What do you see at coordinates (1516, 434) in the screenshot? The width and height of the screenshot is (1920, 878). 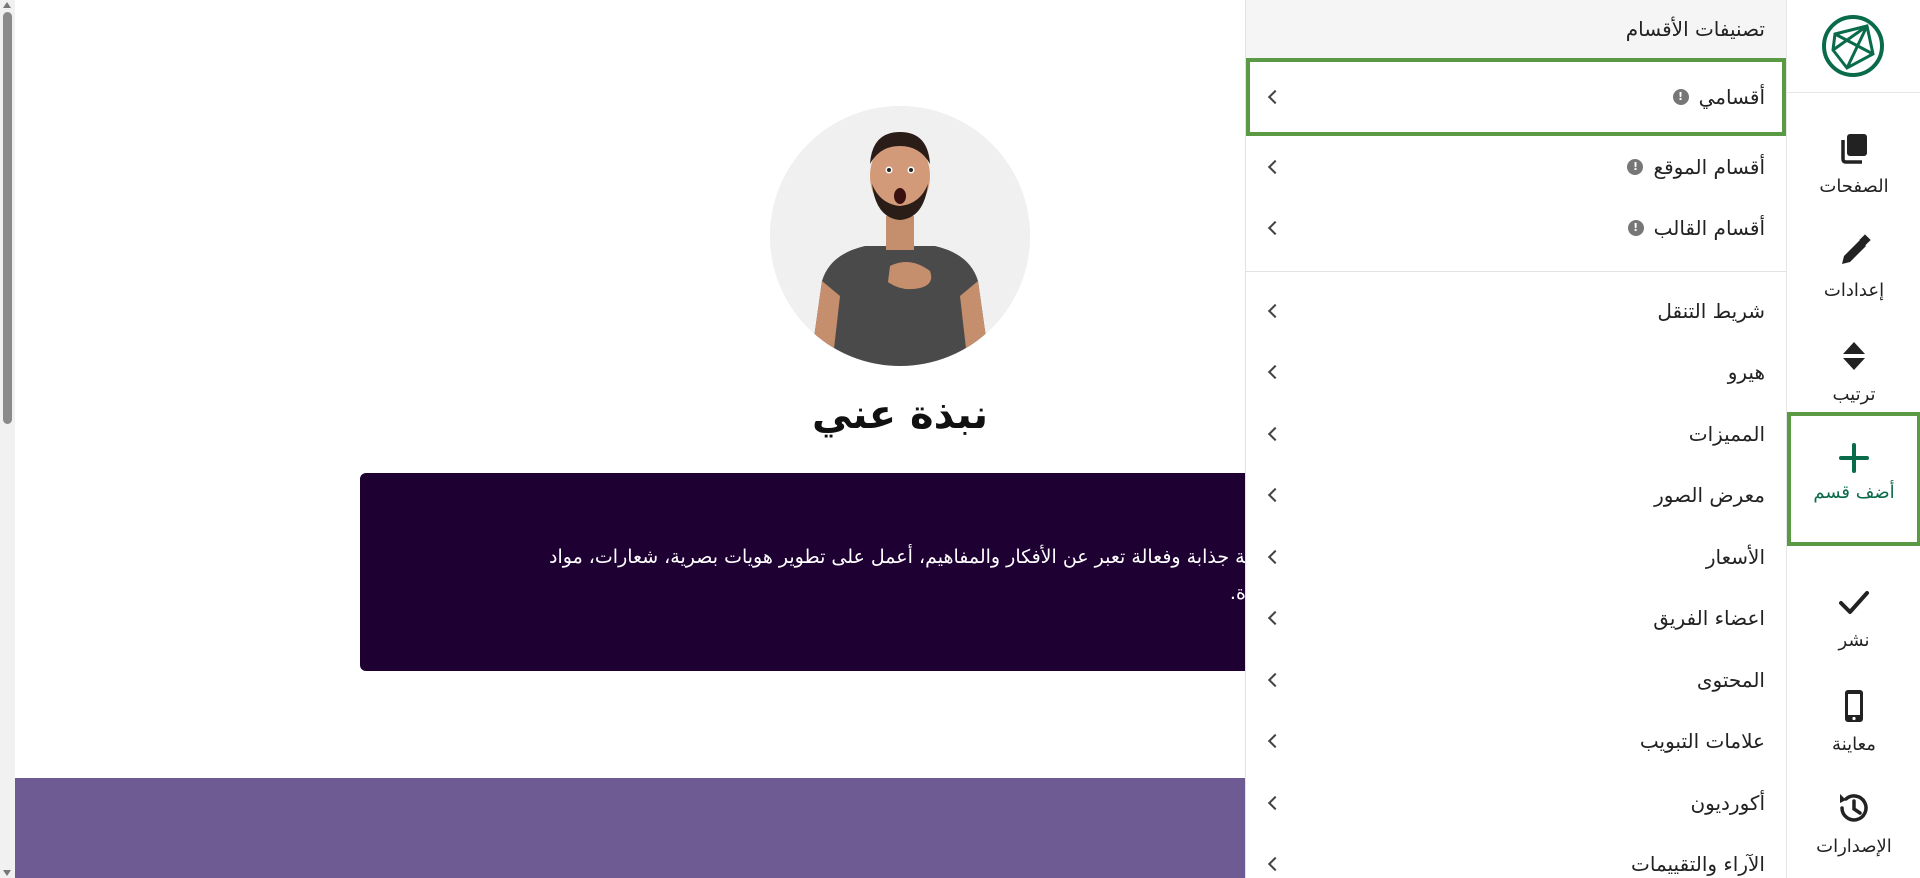 I see `row-features: المميزات` at bounding box center [1516, 434].